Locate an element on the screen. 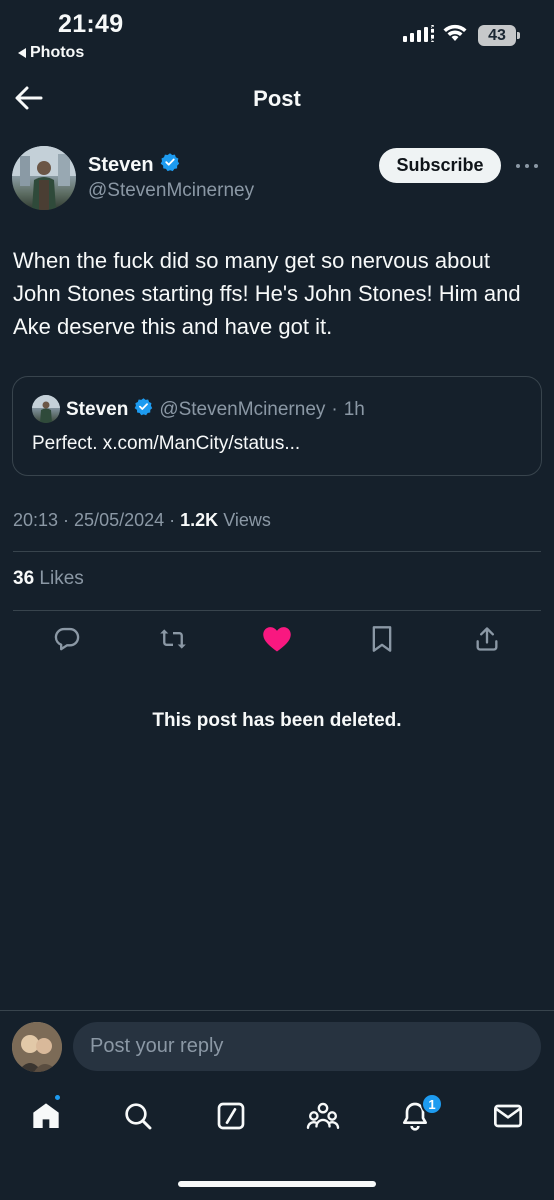  views-count: 1.2K is located at coordinates (199, 520).